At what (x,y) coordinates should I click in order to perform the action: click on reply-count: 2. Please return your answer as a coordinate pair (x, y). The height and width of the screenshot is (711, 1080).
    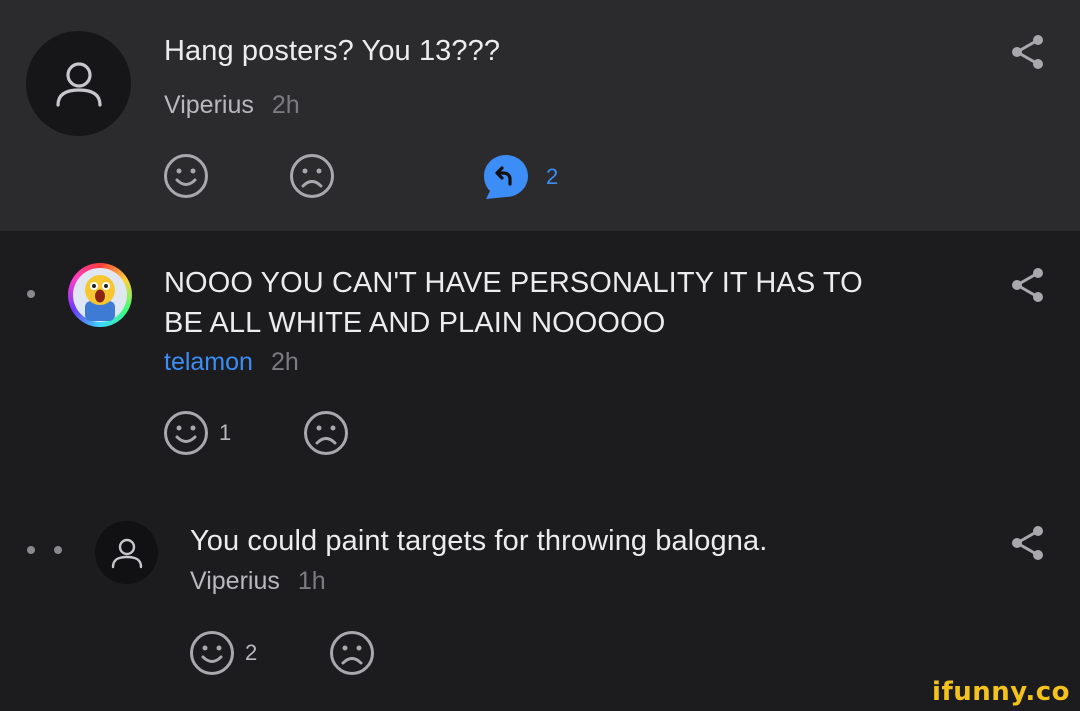
    Looking at the image, I should click on (552, 176).